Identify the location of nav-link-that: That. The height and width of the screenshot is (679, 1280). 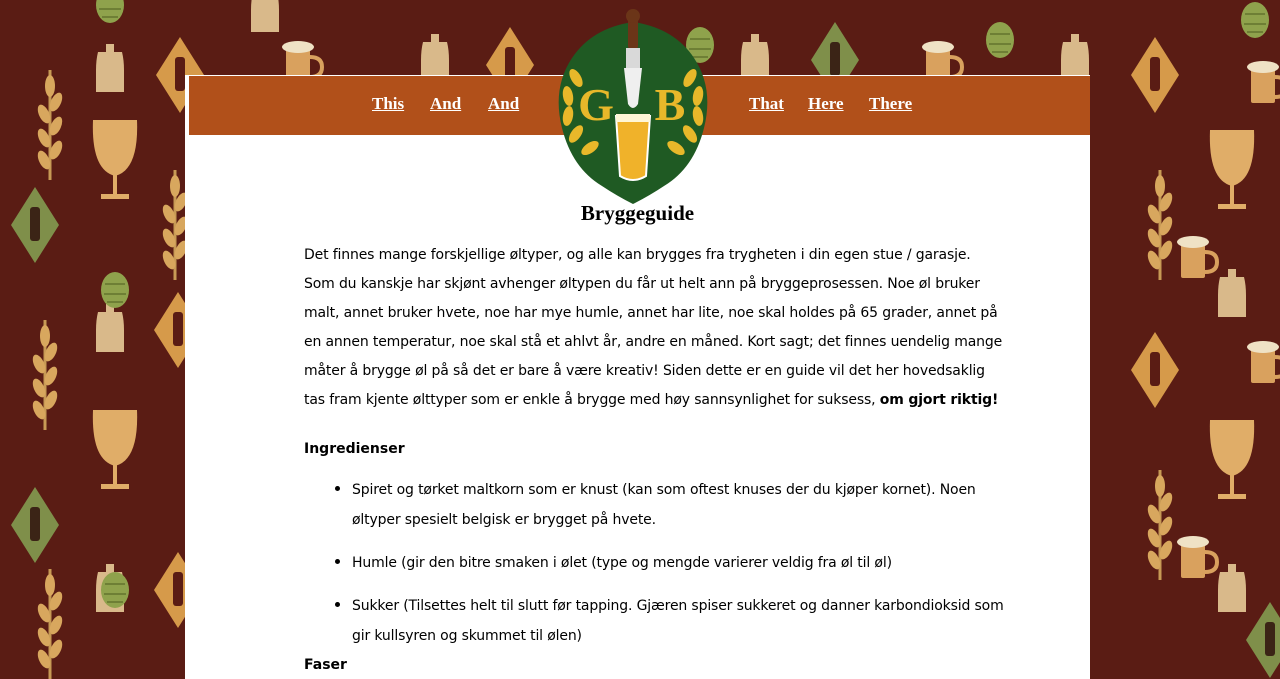
(766, 104).